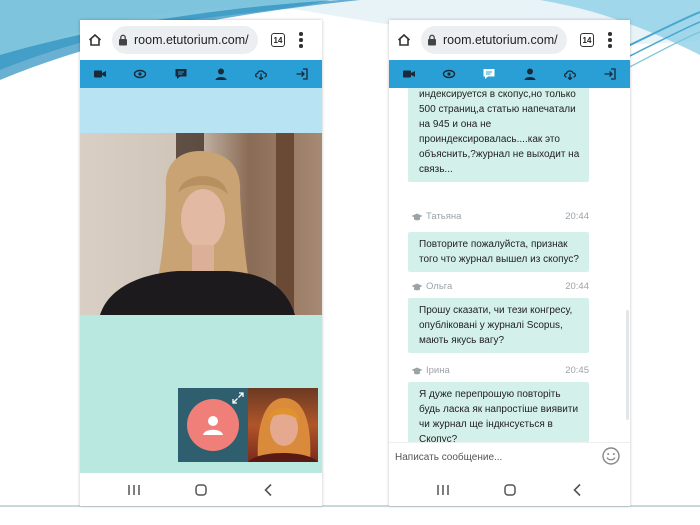 This screenshot has width=700, height=525. Describe the element at coordinates (444, 216) in the screenshot. I see `chat-author: Татьяна` at that location.